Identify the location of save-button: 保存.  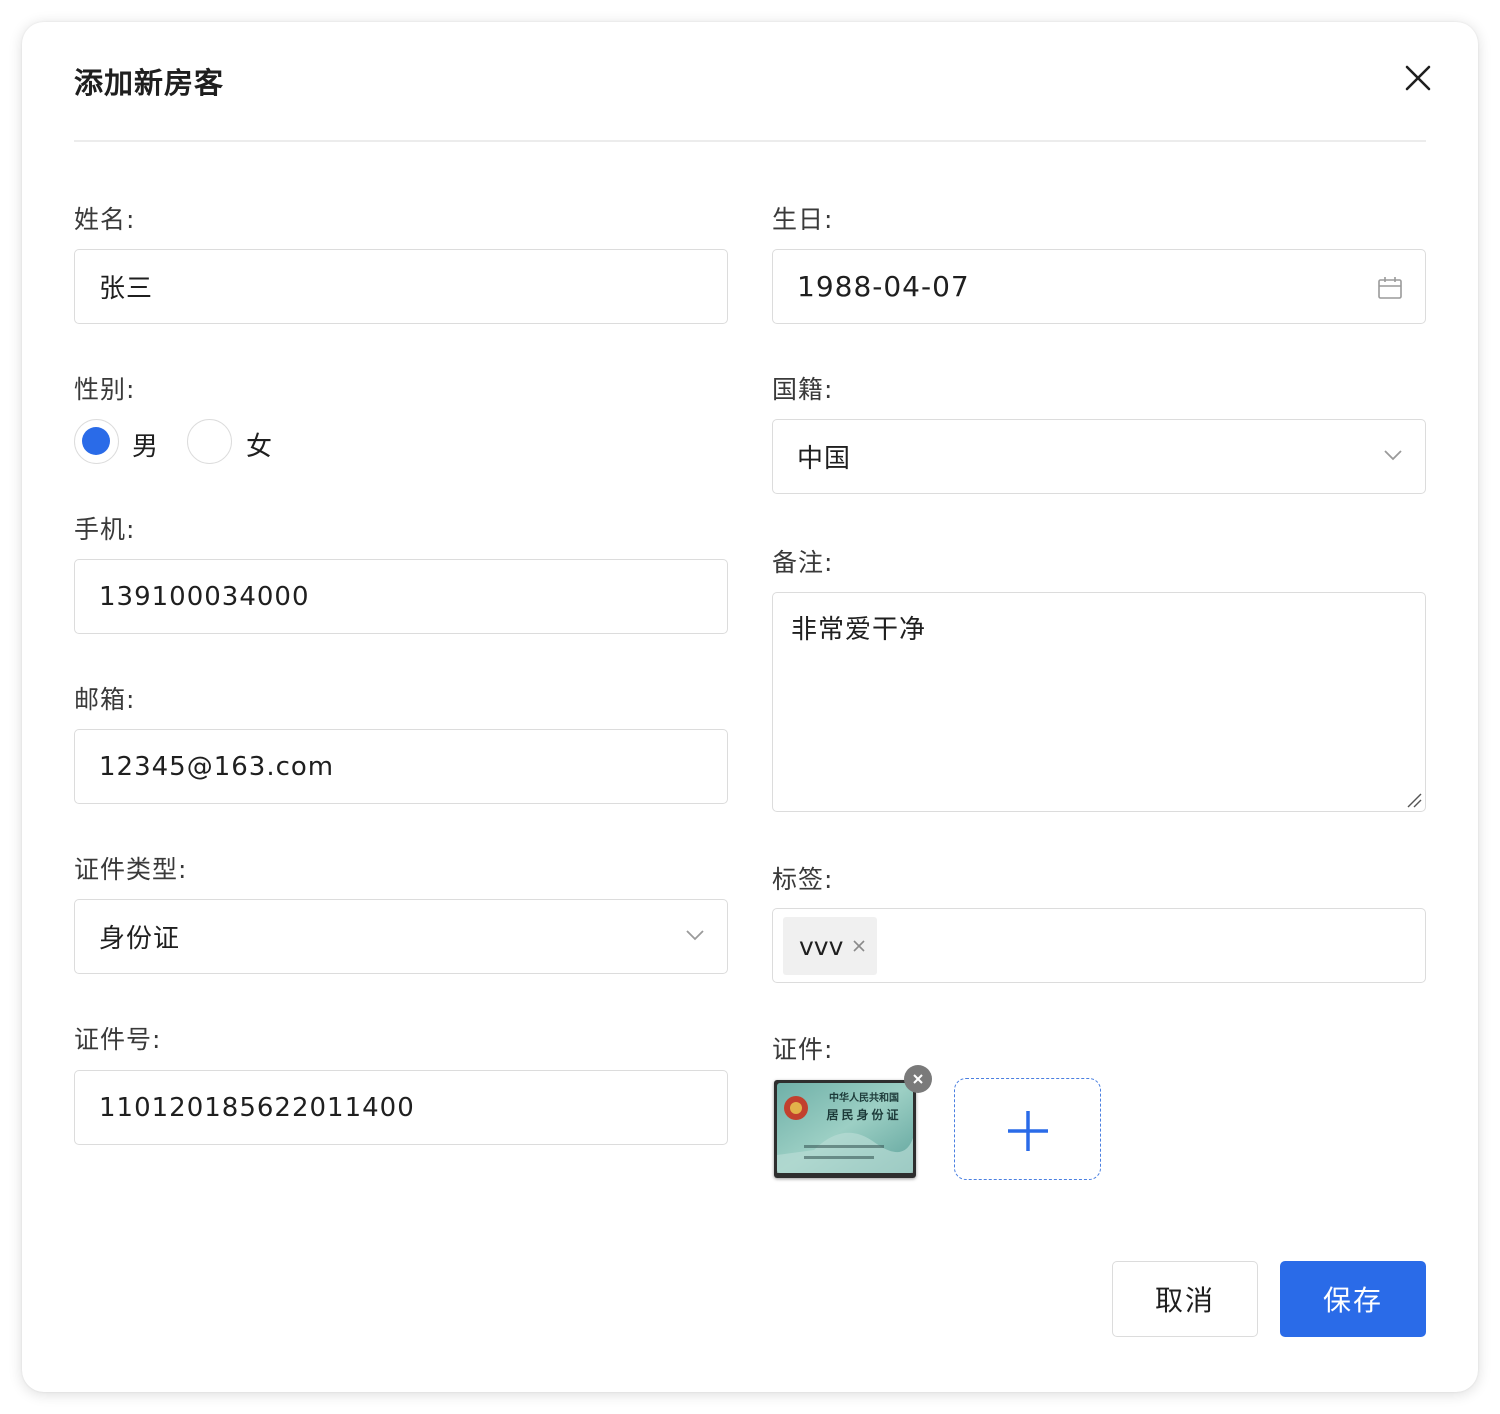
(1353, 1299).